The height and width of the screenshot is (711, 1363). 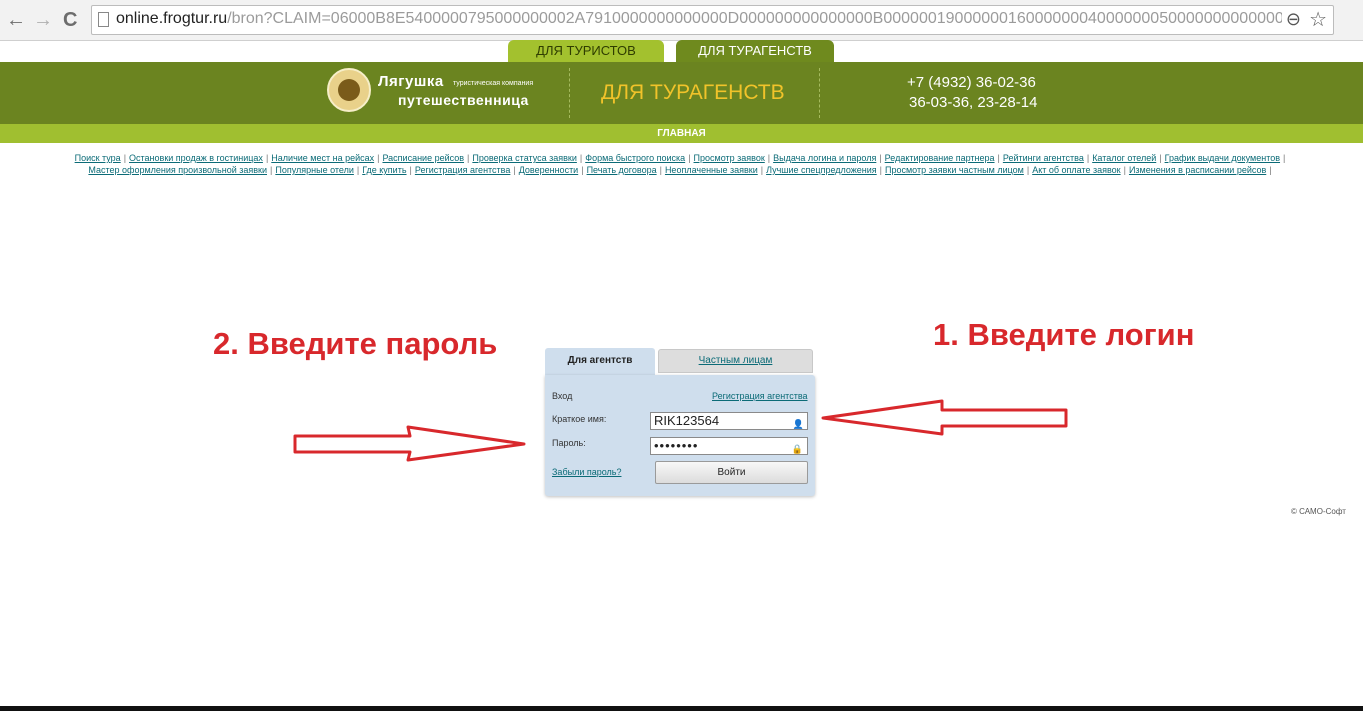 I want to click on frog-logo-icon, so click(x=349, y=90).